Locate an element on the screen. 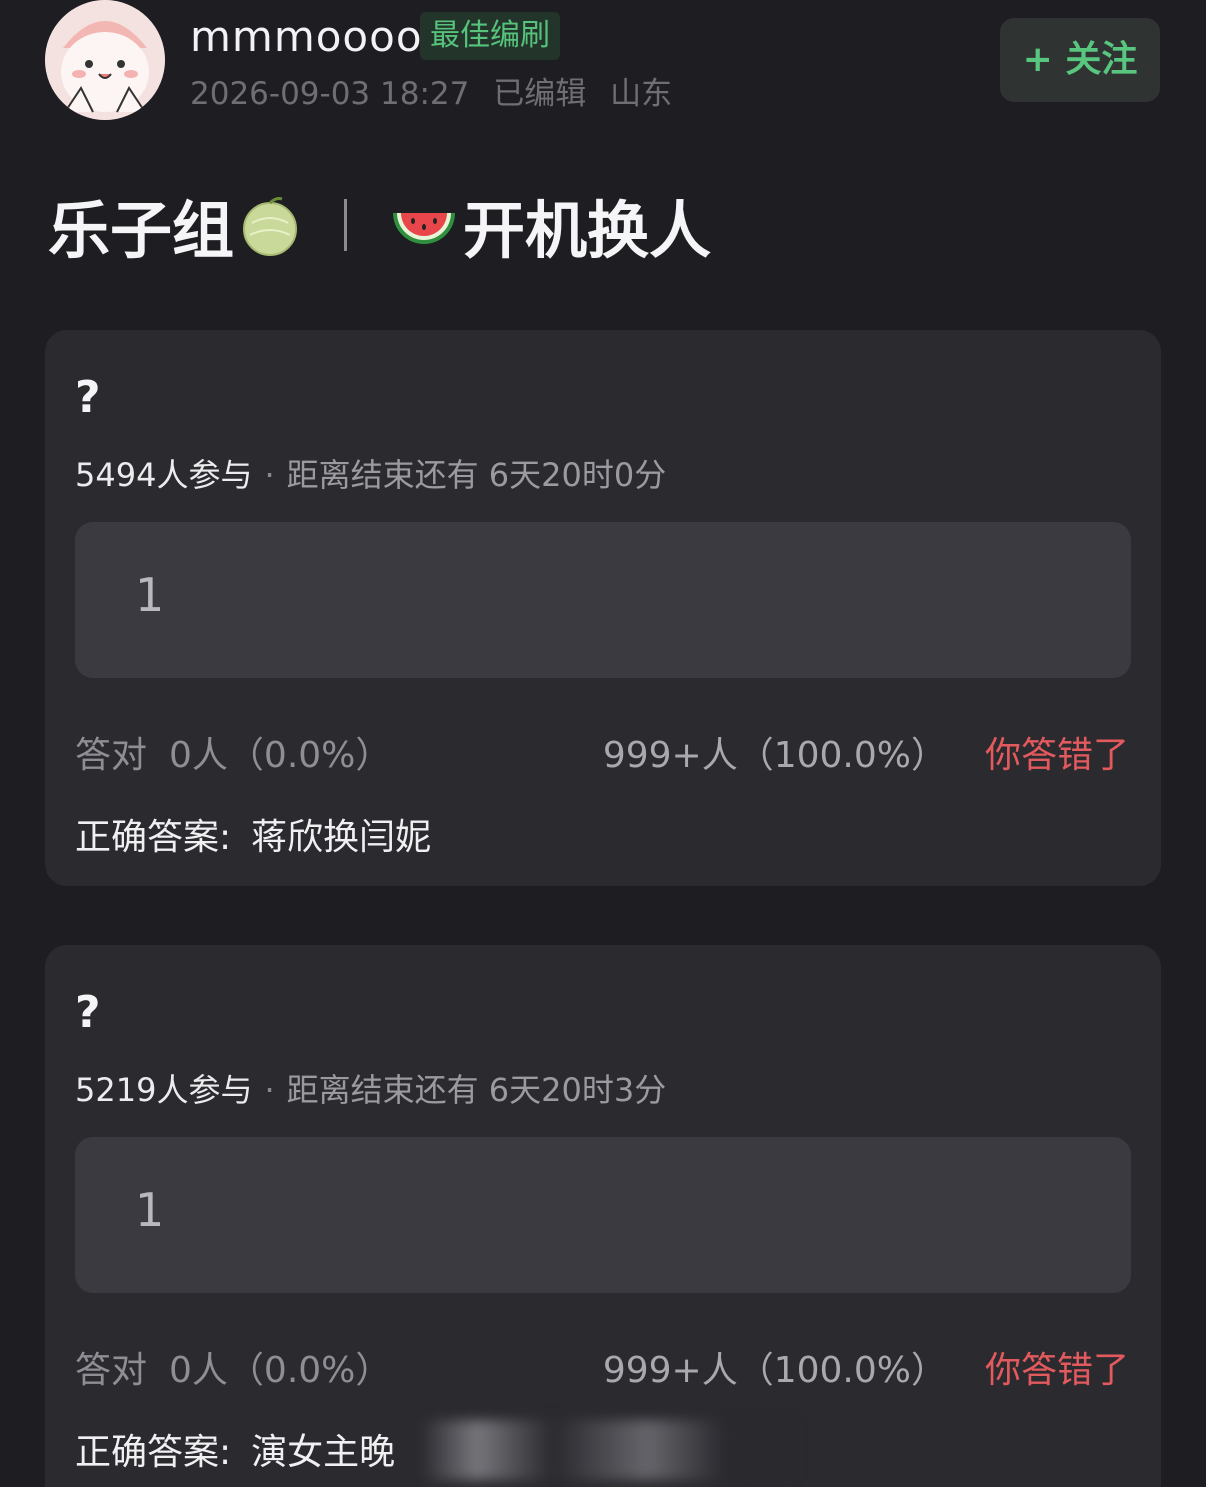 The height and width of the screenshot is (1487, 1206). editor-badge: 最佳编刷 is located at coordinates (490, 36).